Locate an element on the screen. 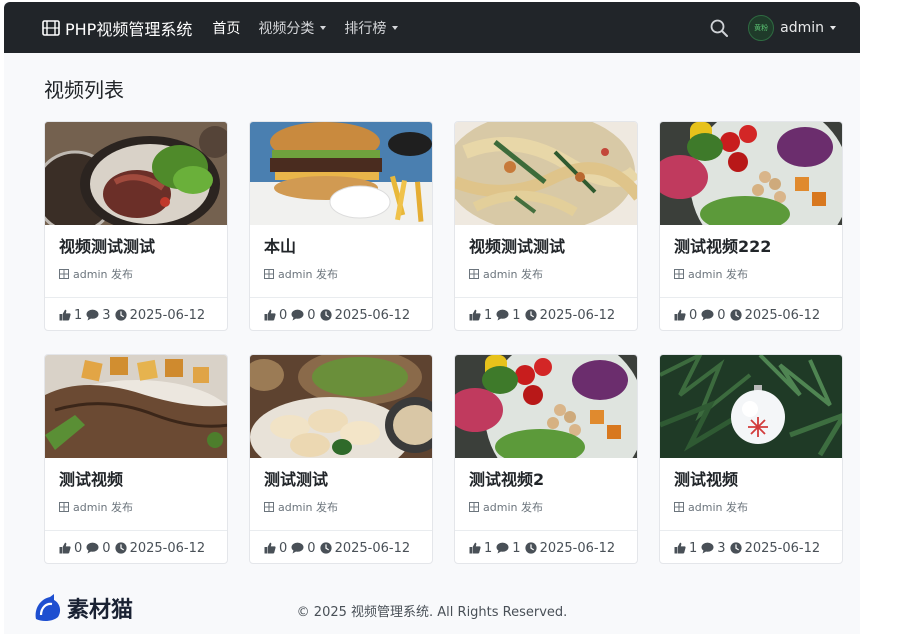  video-thumbnail-burger-fries is located at coordinates (341, 173).